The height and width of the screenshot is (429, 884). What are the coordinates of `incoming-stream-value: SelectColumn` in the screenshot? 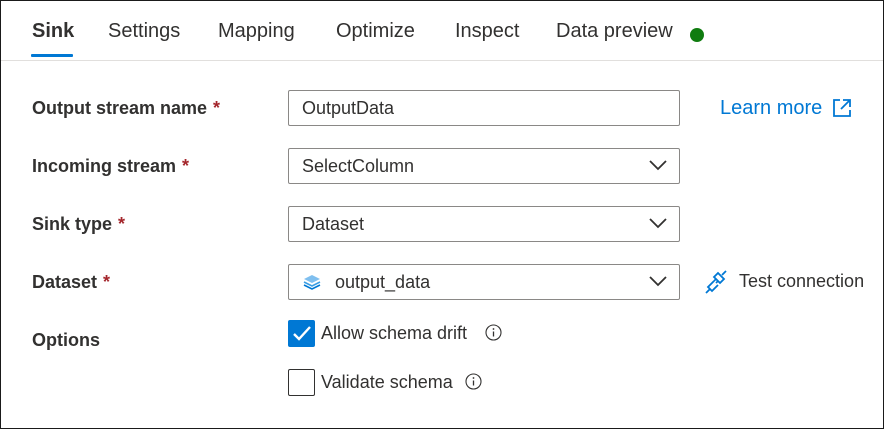 It's located at (358, 166).